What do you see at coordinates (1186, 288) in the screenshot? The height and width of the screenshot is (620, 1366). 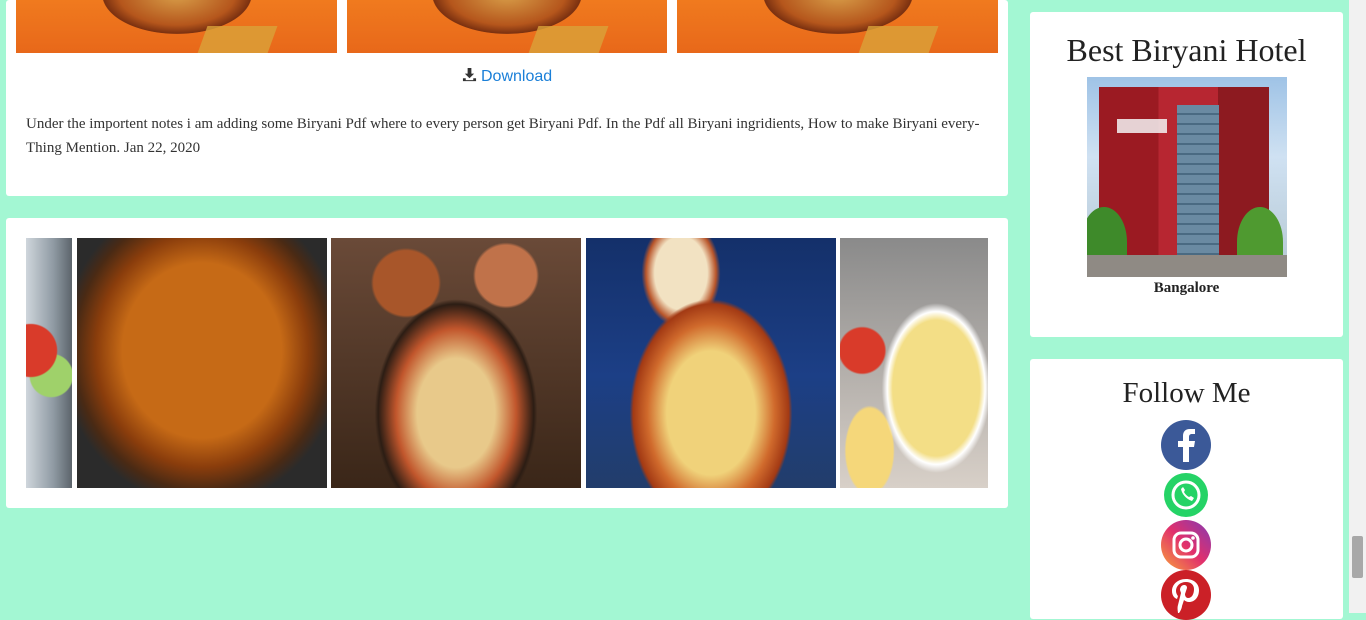 I see `hotel-caption: Bangalore` at bounding box center [1186, 288].